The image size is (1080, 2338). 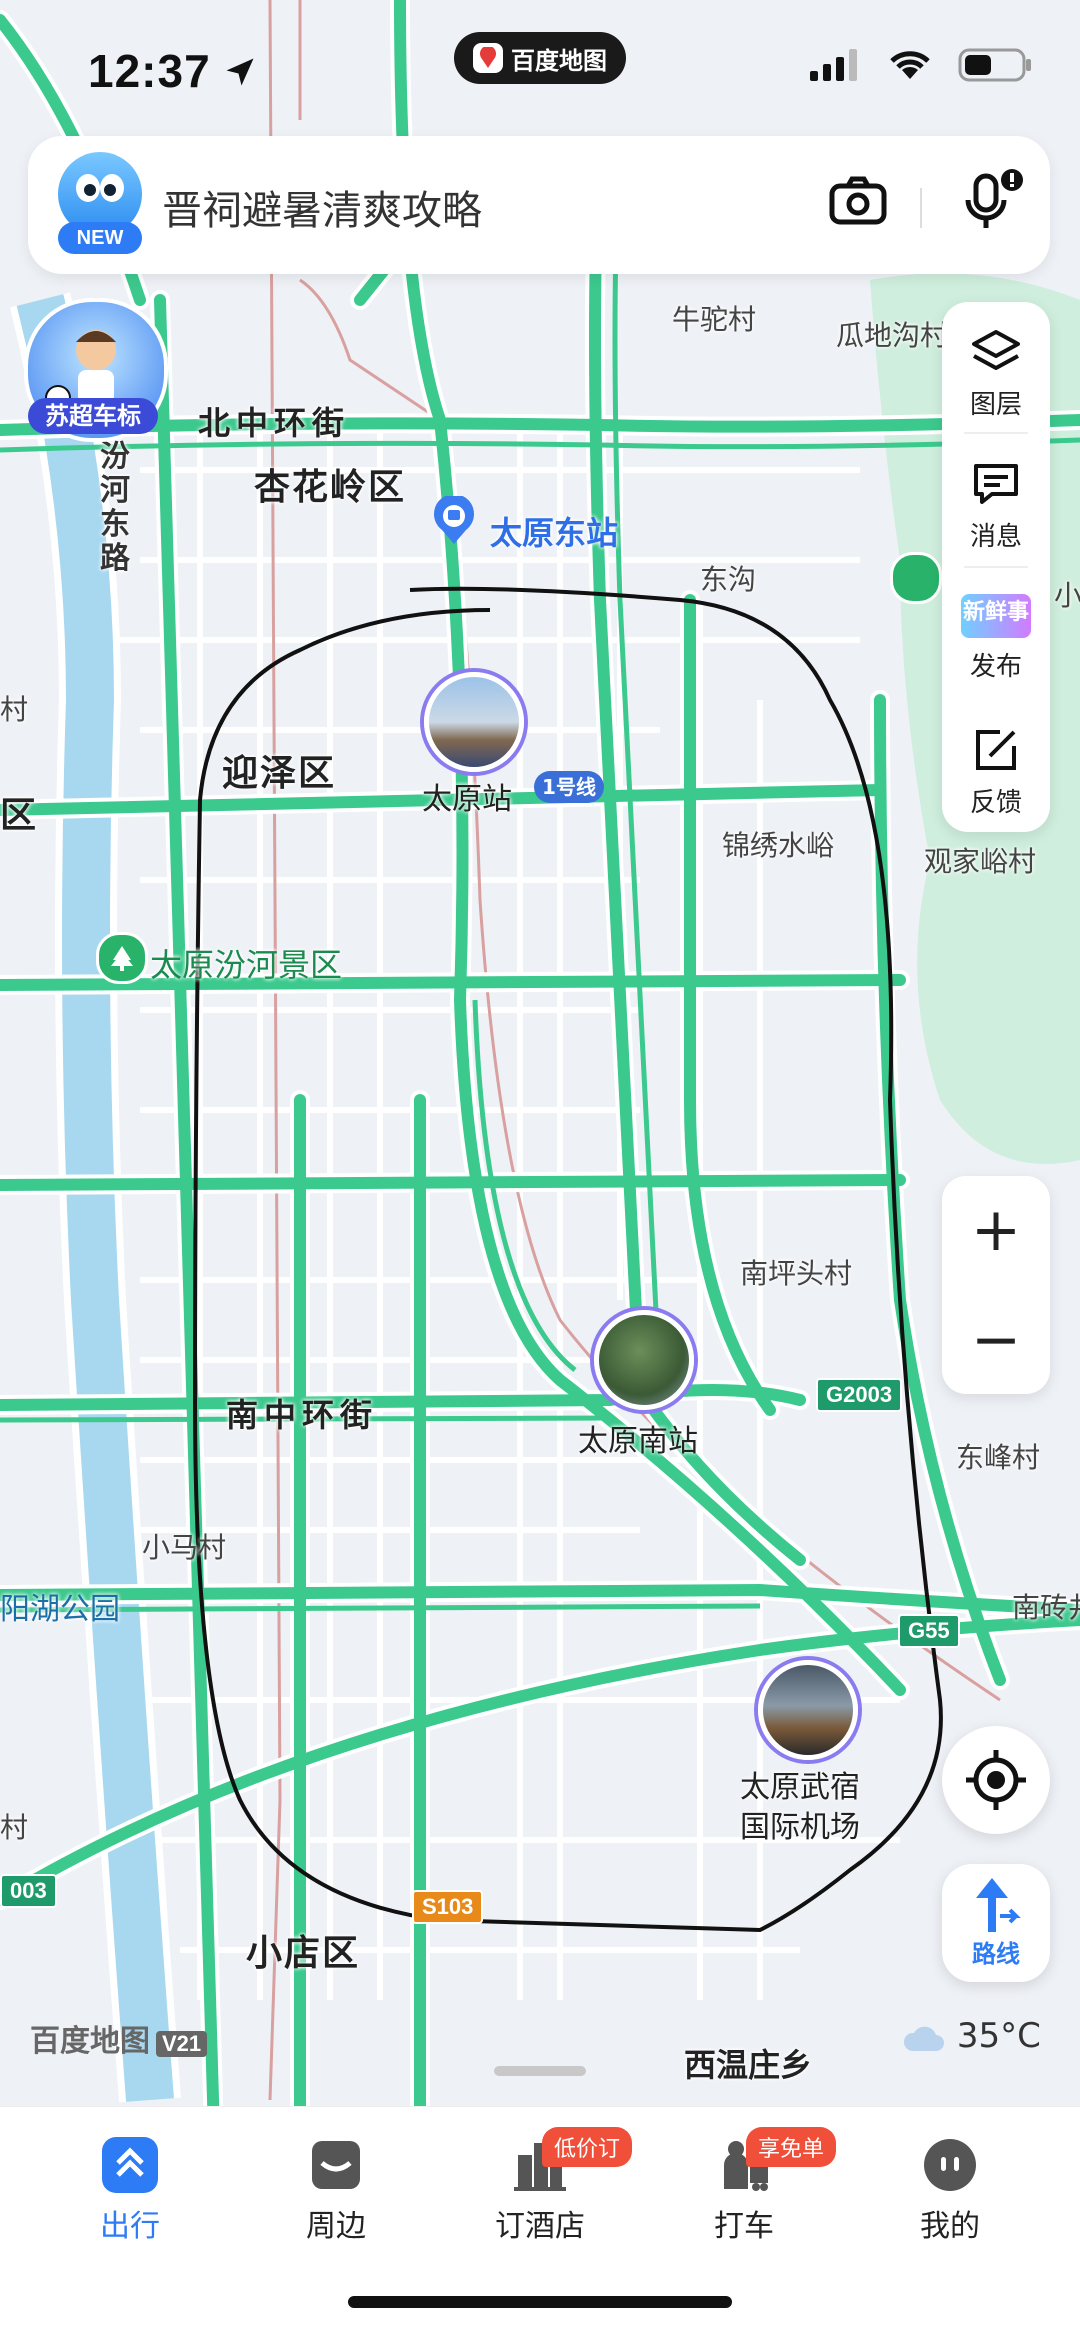 I want to click on feedback-button: 反馈, so click(x=996, y=772).